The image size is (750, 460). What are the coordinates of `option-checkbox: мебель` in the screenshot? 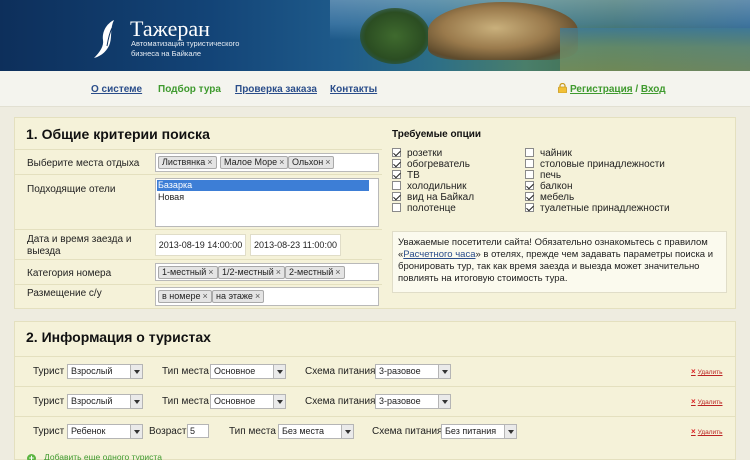 It's located at (549, 197).